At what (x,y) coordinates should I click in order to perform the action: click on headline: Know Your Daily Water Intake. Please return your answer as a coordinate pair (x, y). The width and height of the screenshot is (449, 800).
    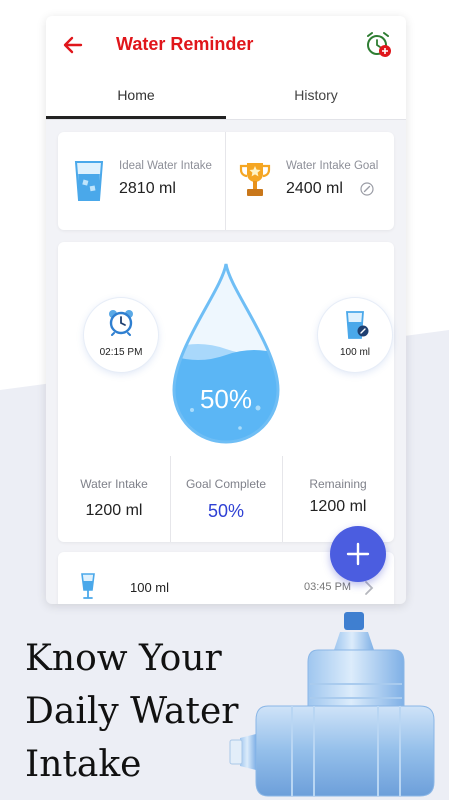
    Looking at the image, I should click on (131, 711).